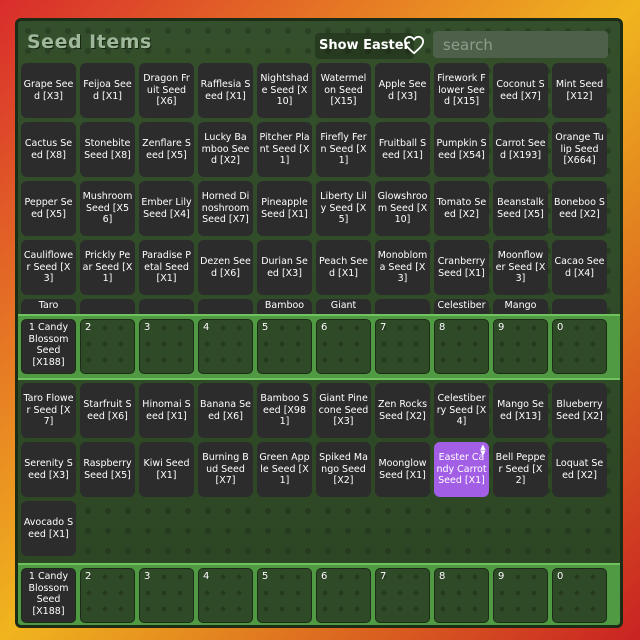 Image resolution: width=640 pixels, height=640 pixels. I want to click on hotbar-slot-6: 6, so click(343, 595).